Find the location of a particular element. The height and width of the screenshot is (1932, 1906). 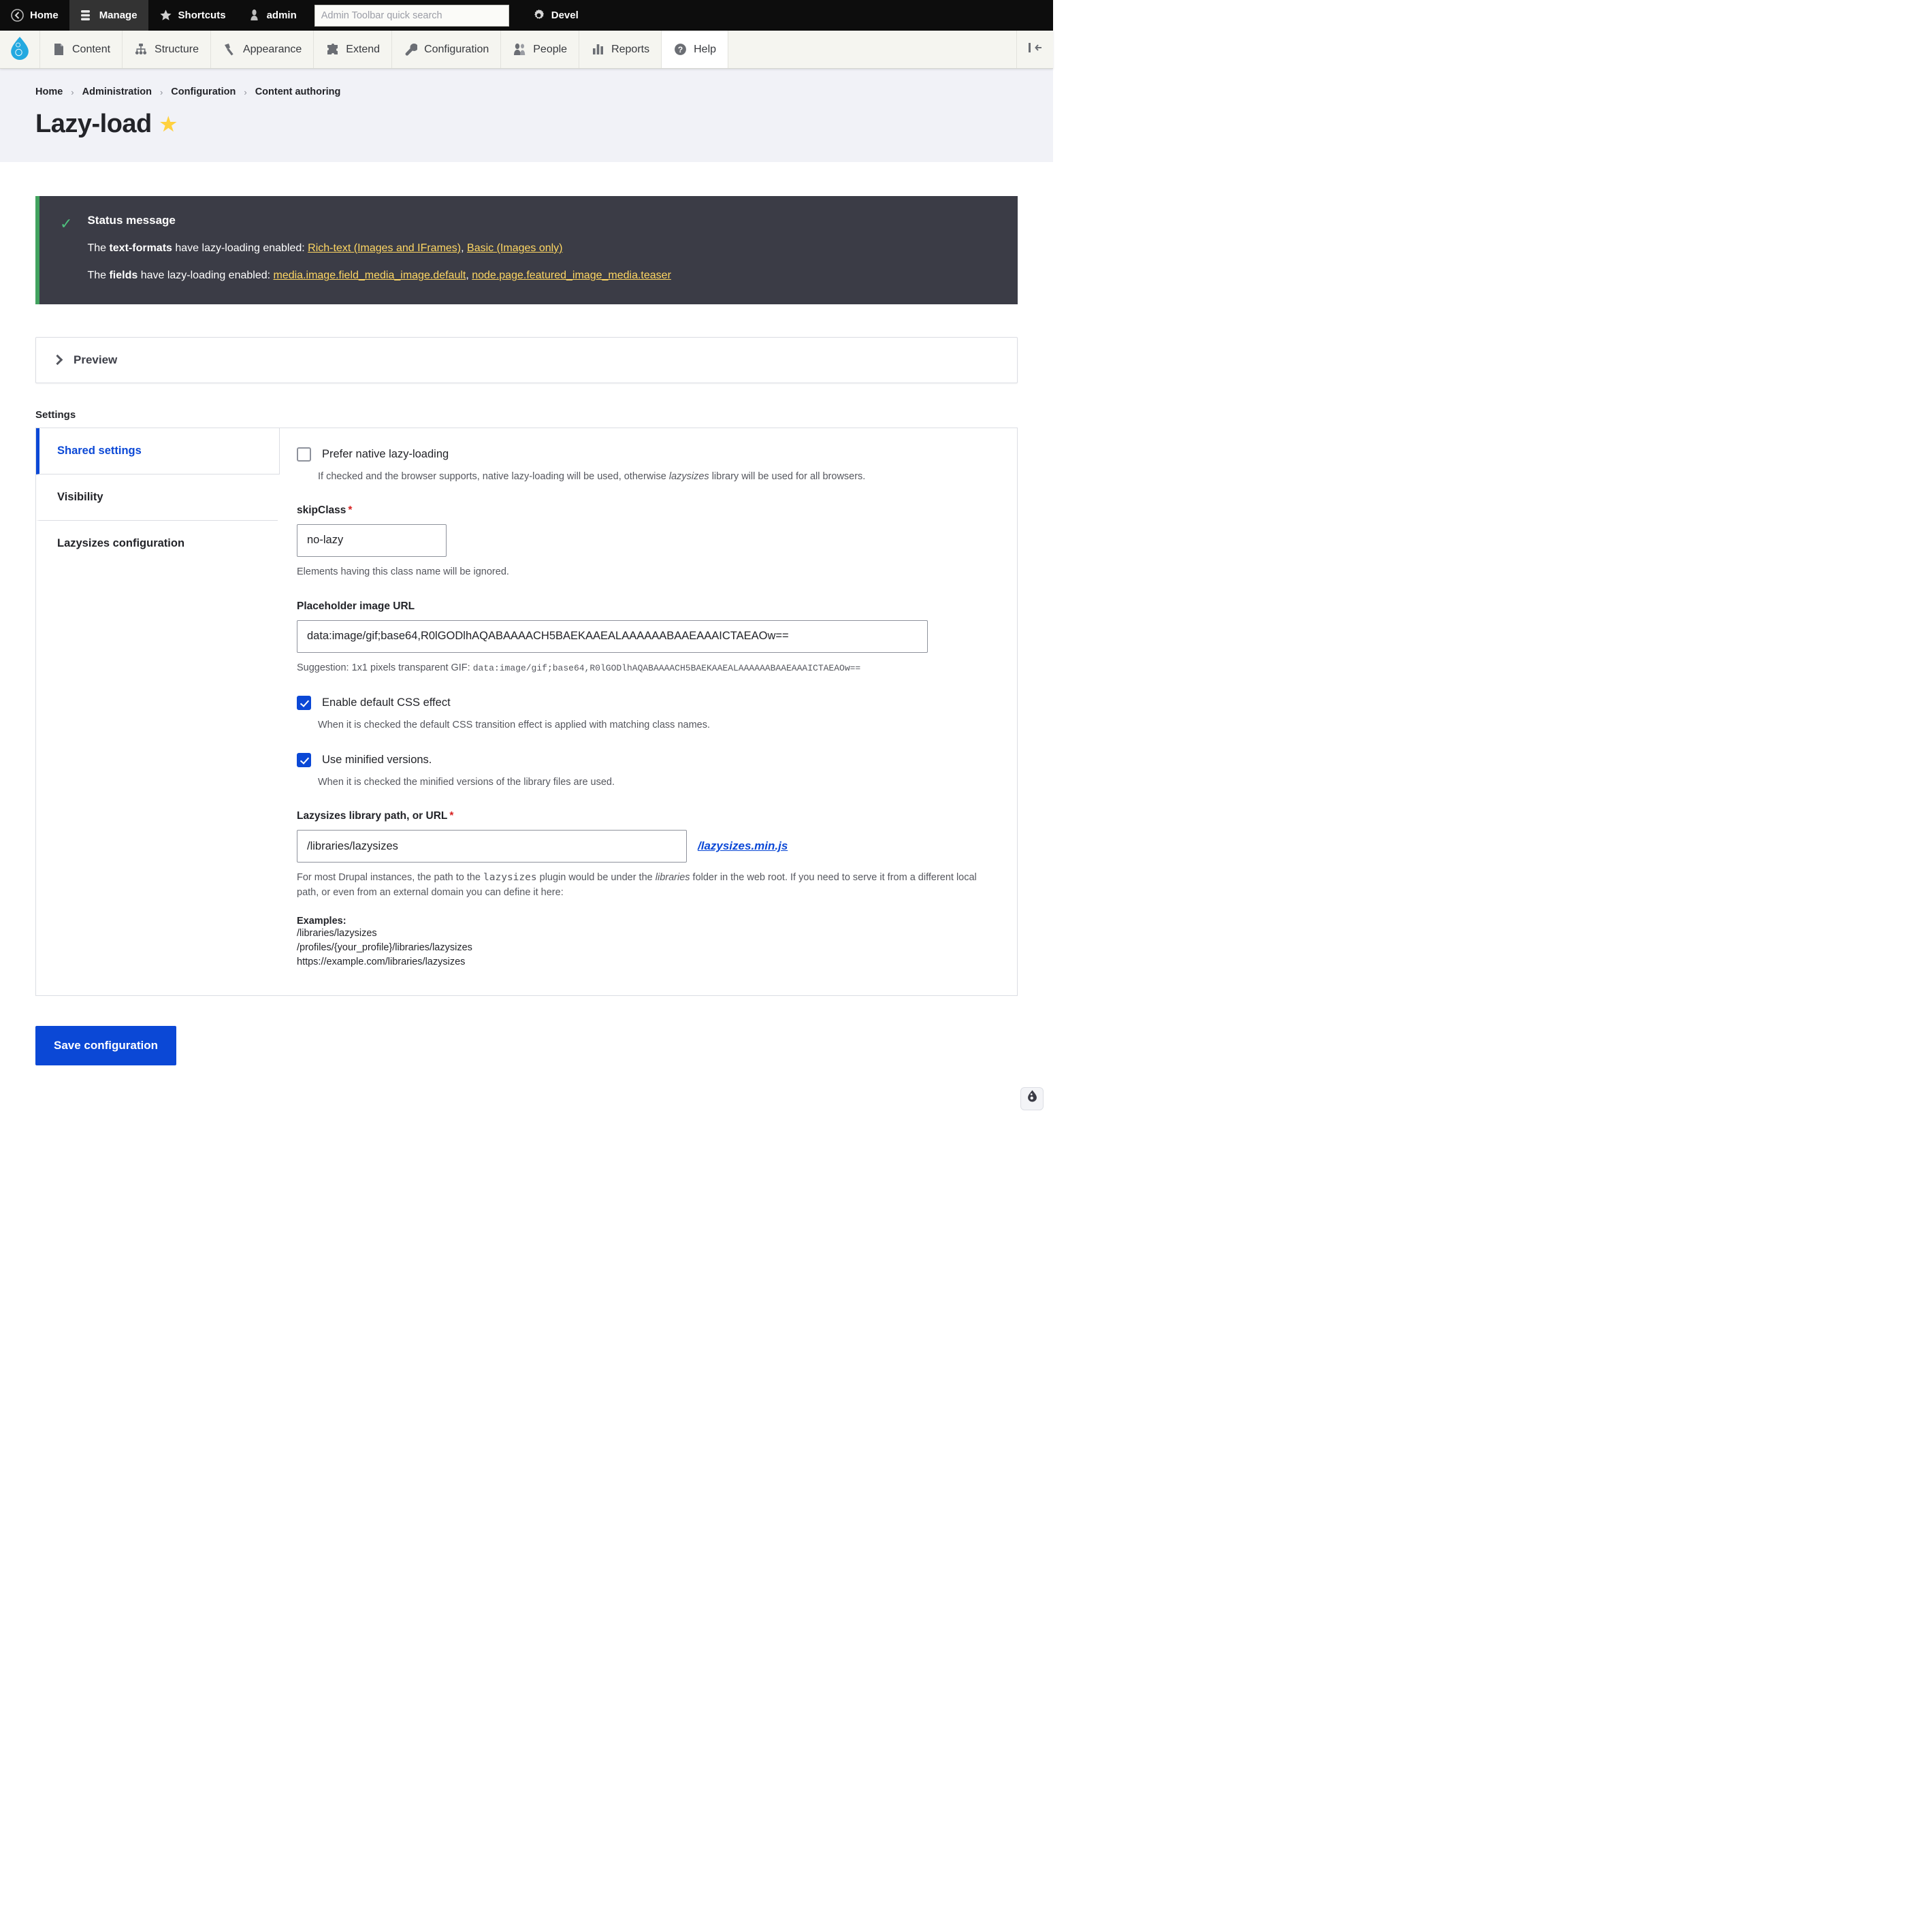

toolbar-orientation-icon is located at coordinates (1035, 50).